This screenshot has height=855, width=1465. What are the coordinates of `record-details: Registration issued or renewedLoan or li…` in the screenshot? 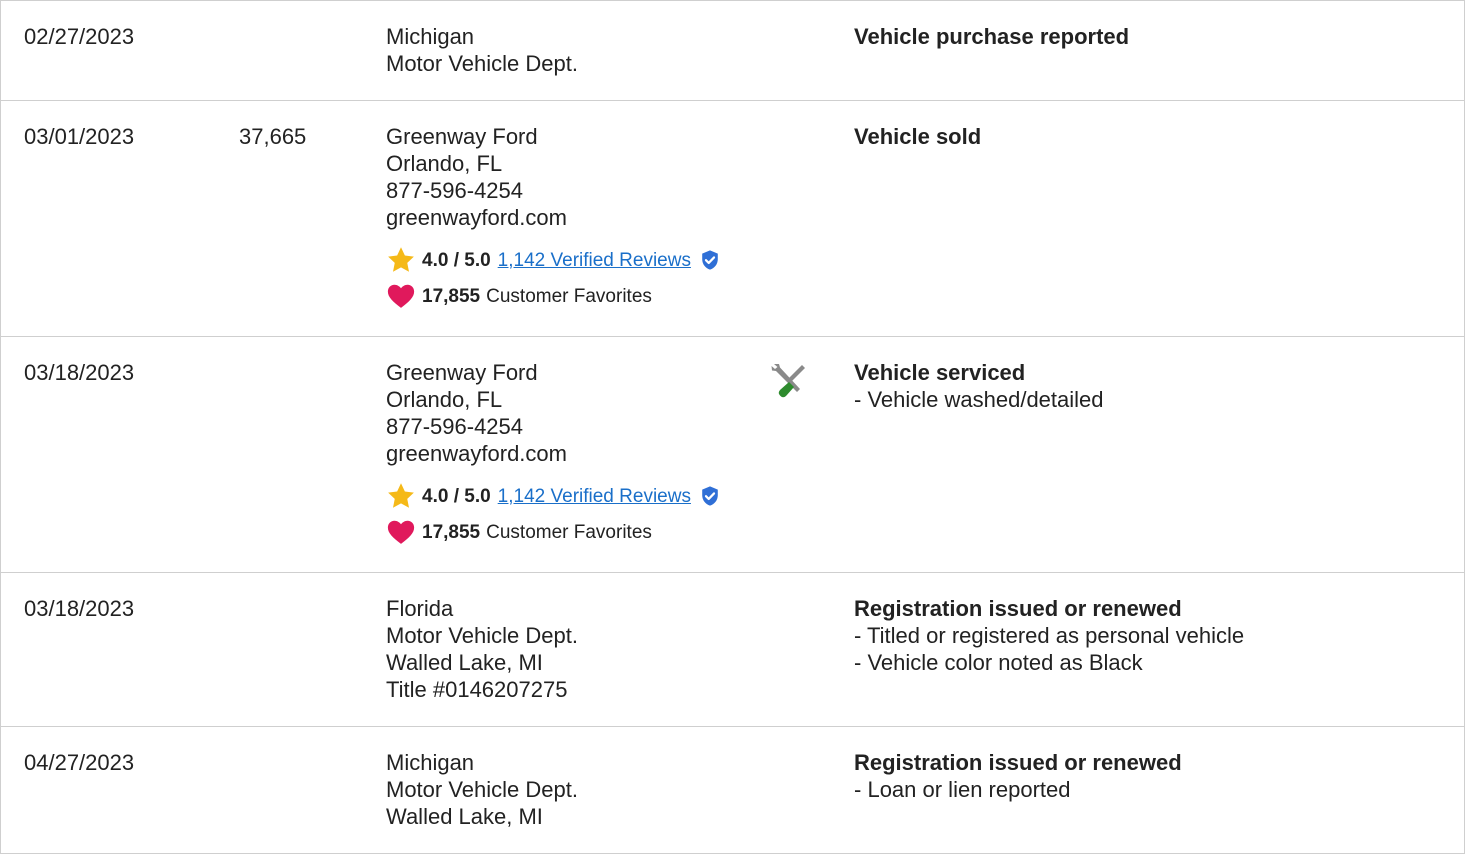 It's located at (1018, 776).